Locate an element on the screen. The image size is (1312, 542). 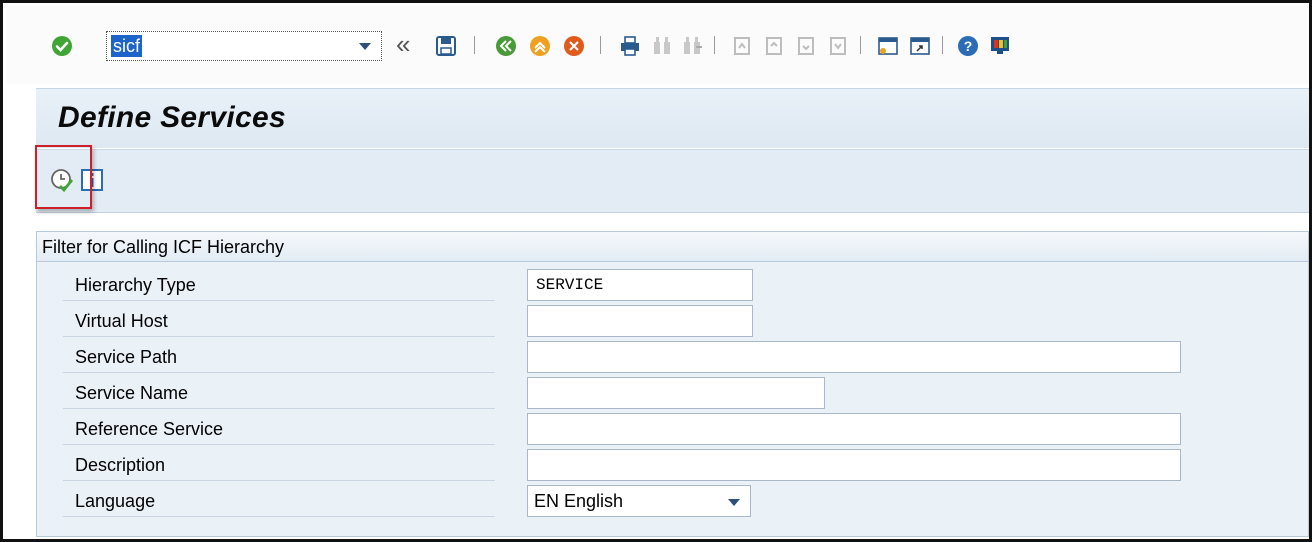
field-label: Hierarchy Type is located at coordinates (135, 285).